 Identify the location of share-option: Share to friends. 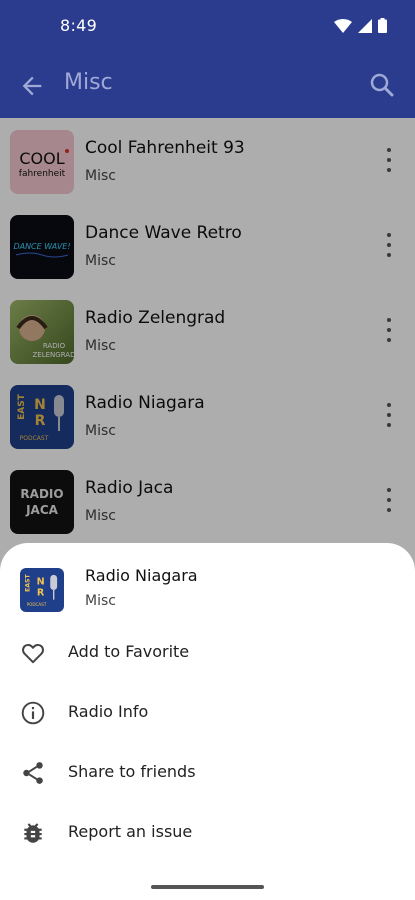
(207, 773).